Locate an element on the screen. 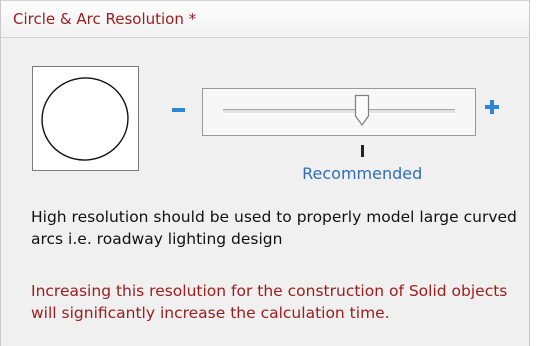 This screenshot has width=542, height=346. resolution-slider is located at coordinates (339, 112).